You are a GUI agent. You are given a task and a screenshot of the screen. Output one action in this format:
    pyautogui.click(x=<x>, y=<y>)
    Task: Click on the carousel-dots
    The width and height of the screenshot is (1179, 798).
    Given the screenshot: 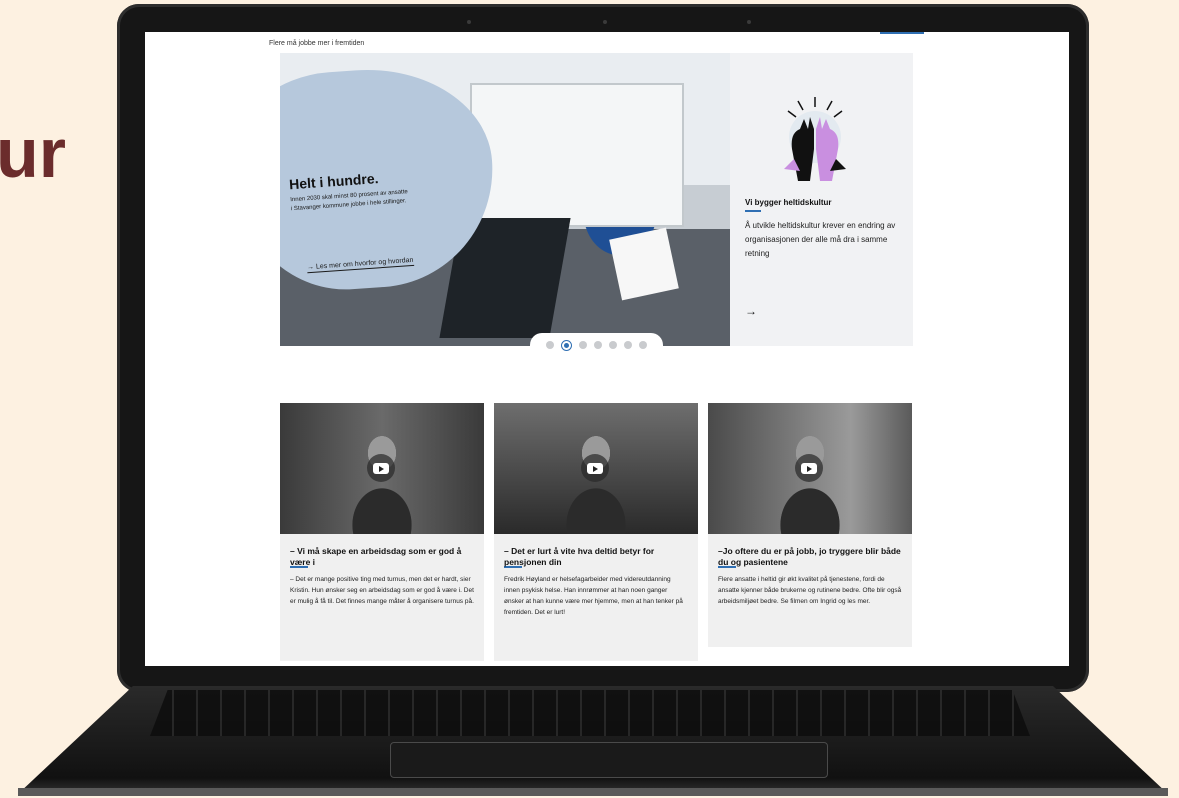 What is the action you would take?
    pyautogui.click(x=596, y=345)
    